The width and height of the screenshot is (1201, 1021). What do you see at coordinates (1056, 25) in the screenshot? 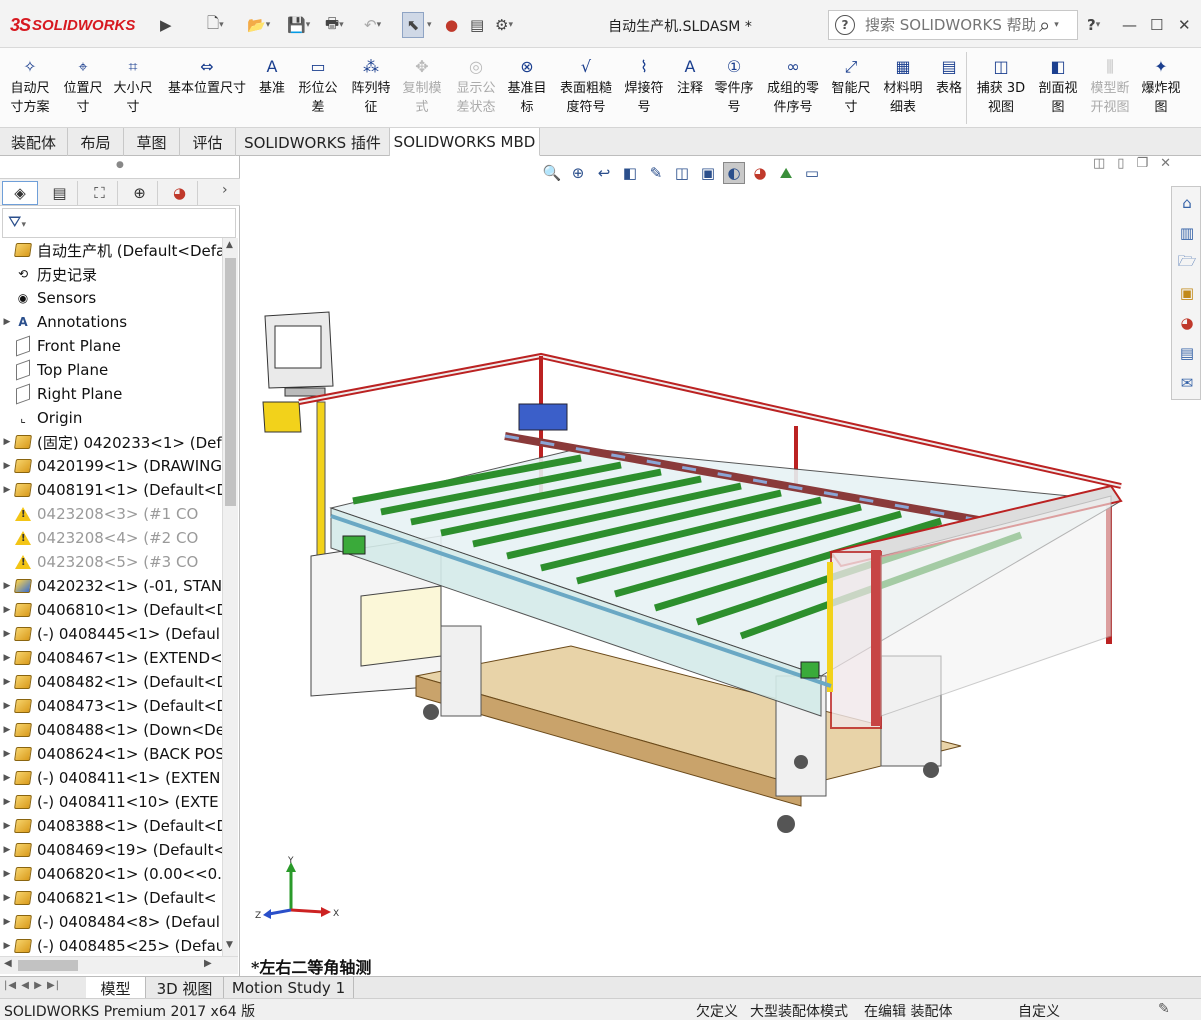
I see `search-dropdown-icon: ▾` at bounding box center [1056, 25].